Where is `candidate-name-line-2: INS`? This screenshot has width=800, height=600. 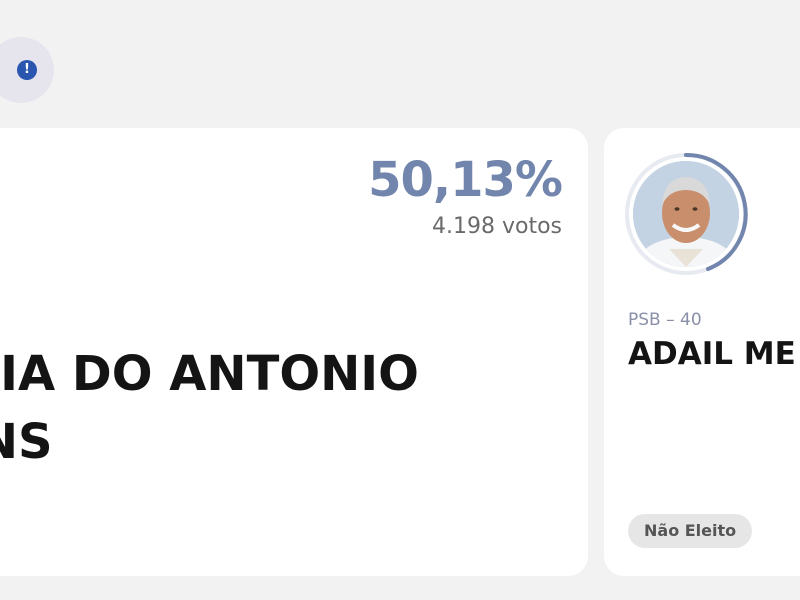 candidate-name-line-2: INS is located at coordinates (26, 442).